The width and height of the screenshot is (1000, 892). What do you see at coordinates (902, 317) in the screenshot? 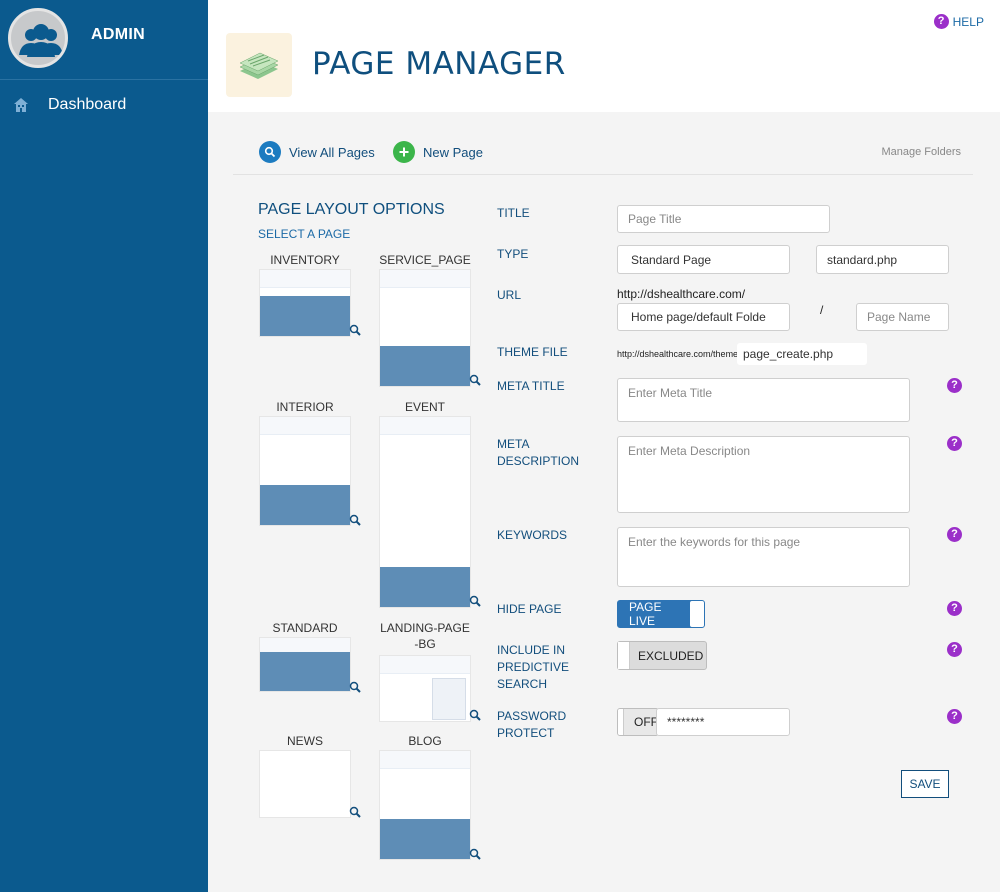
I see `page-name-input: Page Name` at bounding box center [902, 317].